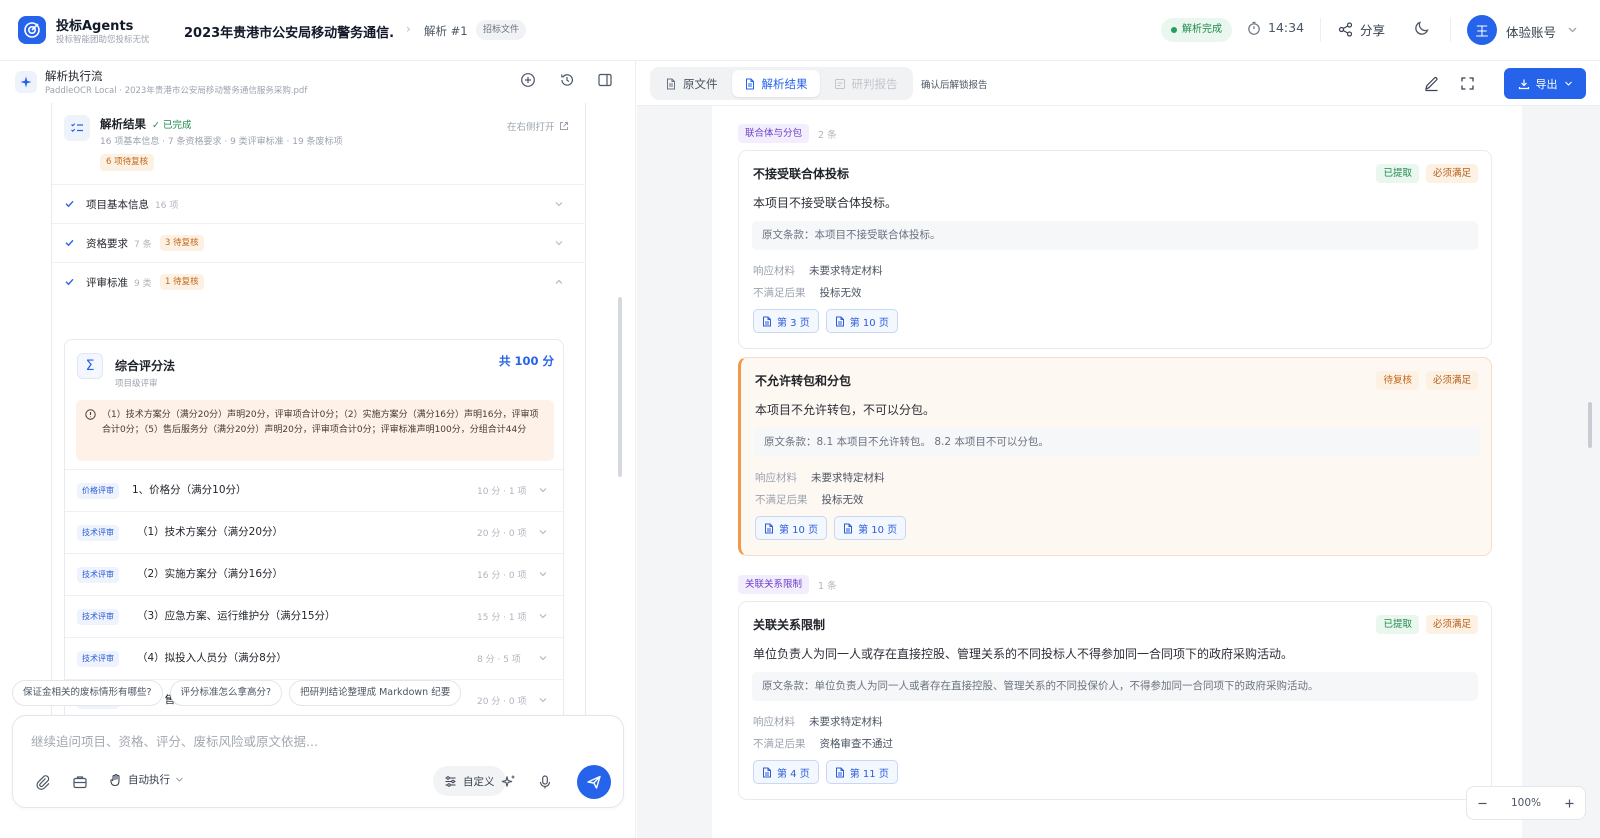  What do you see at coordinates (319, 243) in the screenshot?
I see `section-row: 资格要求 7 条 3 待复核` at bounding box center [319, 243].